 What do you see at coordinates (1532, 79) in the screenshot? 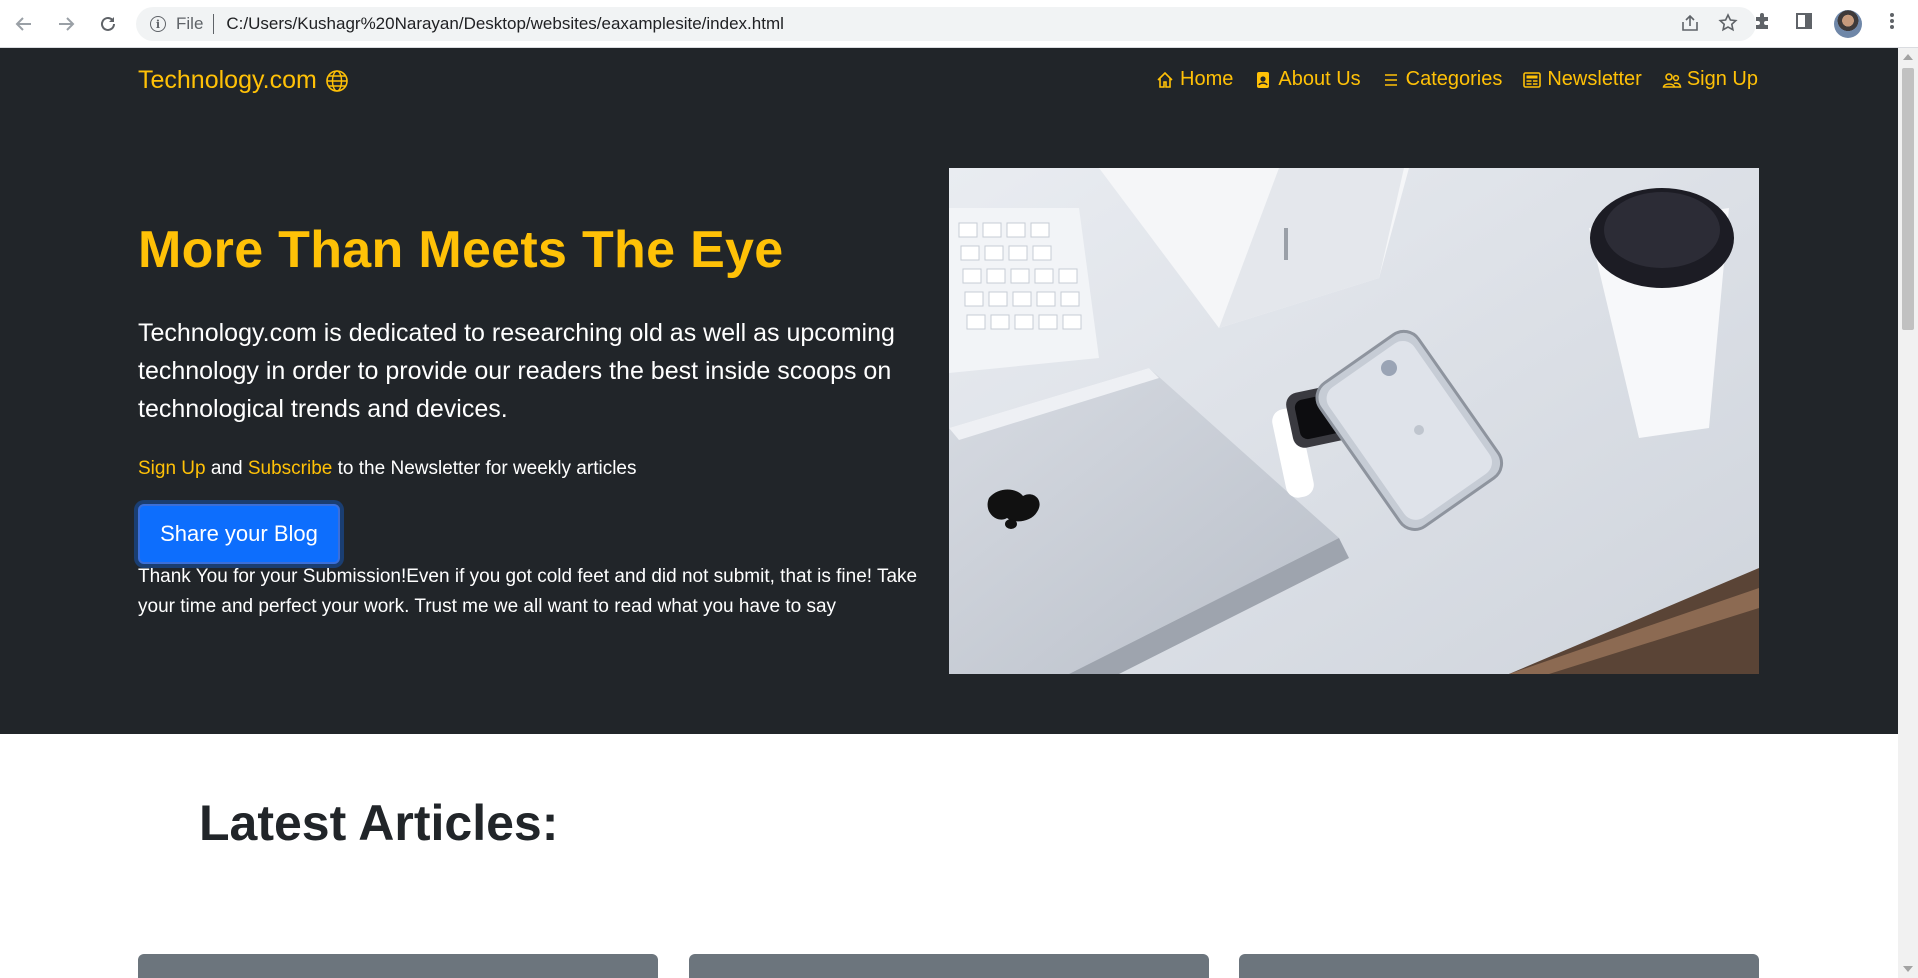
I see `newspaper-icon` at bounding box center [1532, 79].